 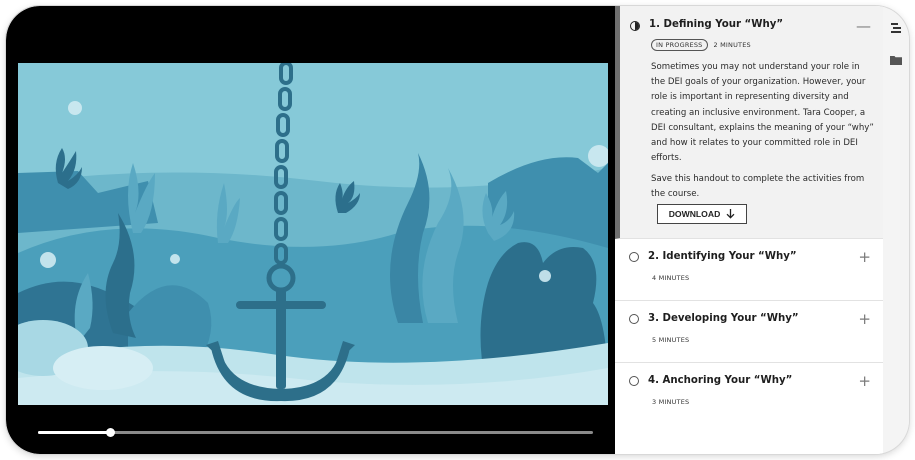 What do you see at coordinates (732, 45) in the screenshot?
I see `section-duration: 2 MINUTES` at bounding box center [732, 45].